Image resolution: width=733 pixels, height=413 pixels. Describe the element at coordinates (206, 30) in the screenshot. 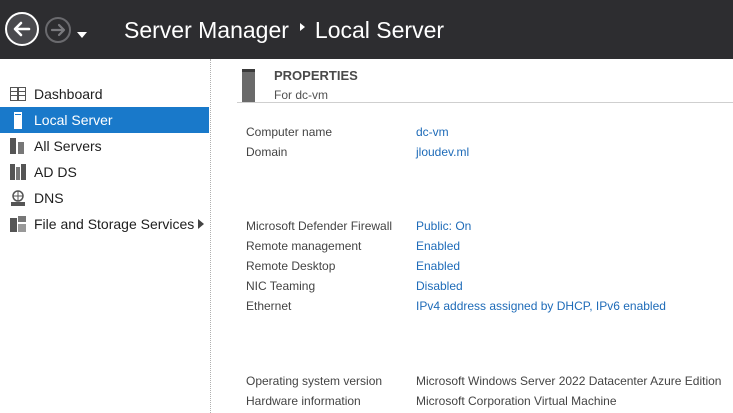

I see `breadcrumb-root: Server Manager` at that location.